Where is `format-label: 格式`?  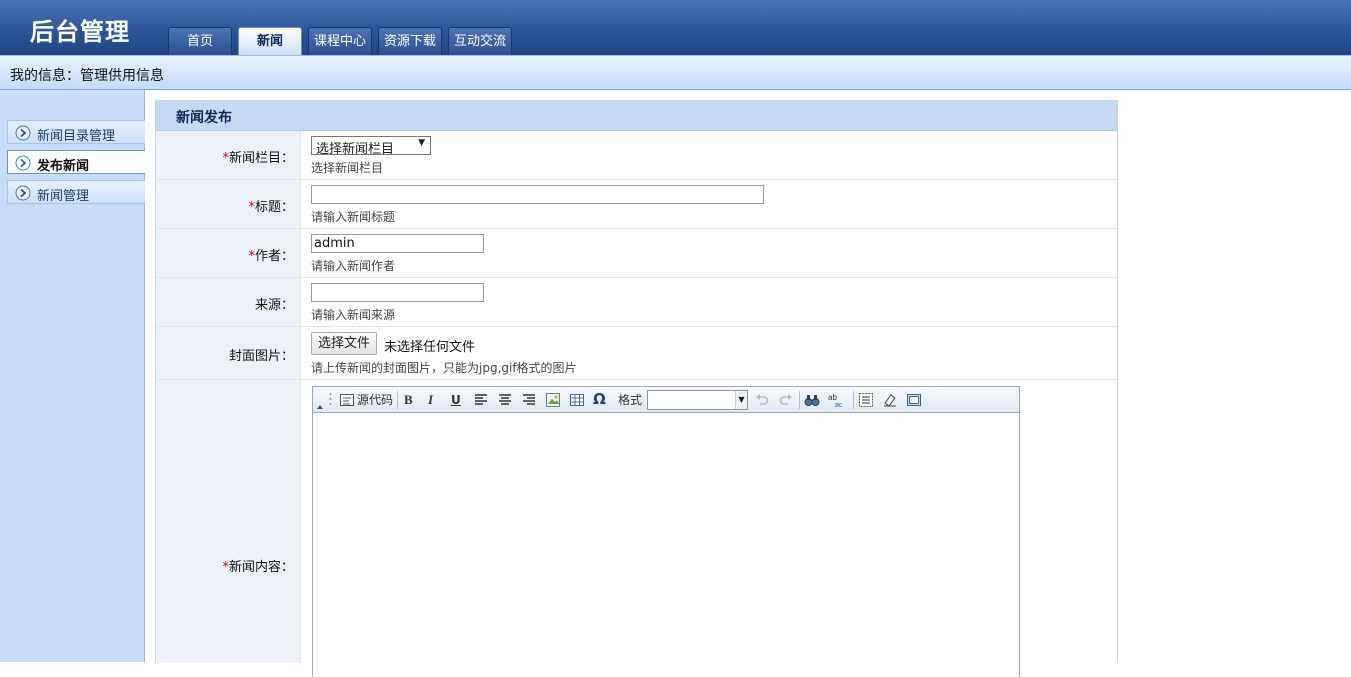 format-label: 格式 is located at coordinates (630, 400).